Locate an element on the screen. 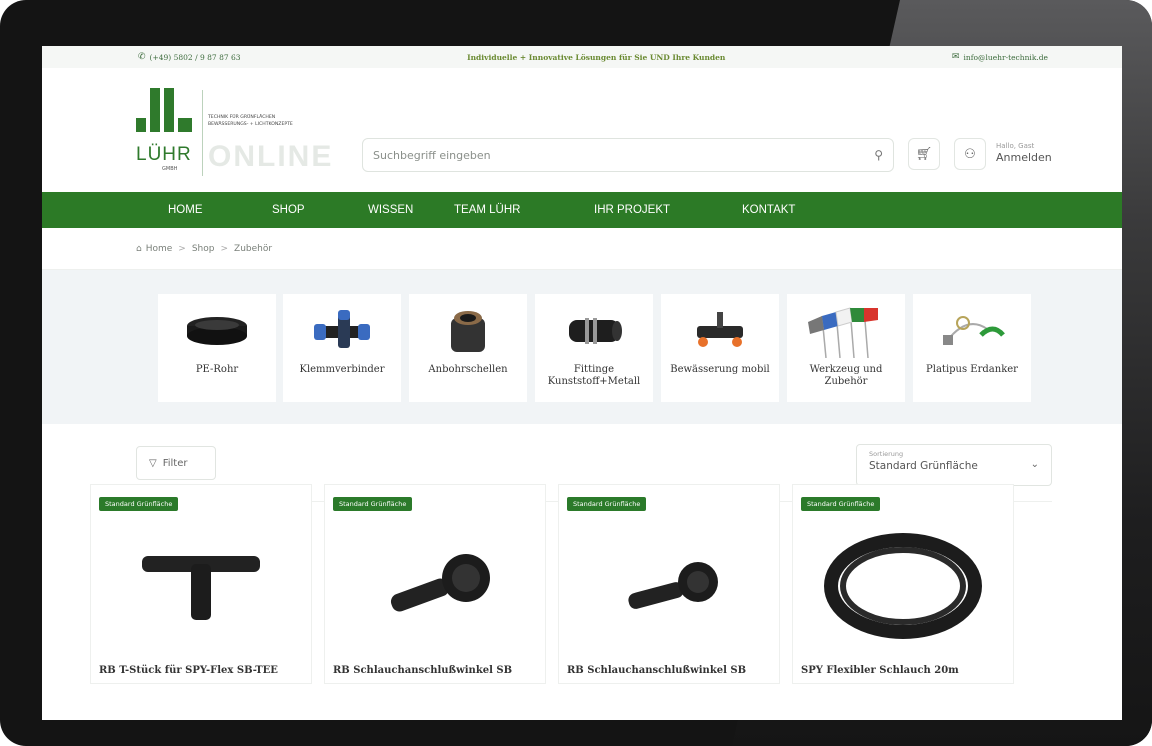 This screenshot has height=746, width=1152. logo-gmbh: GMBH is located at coordinates (170, 169).